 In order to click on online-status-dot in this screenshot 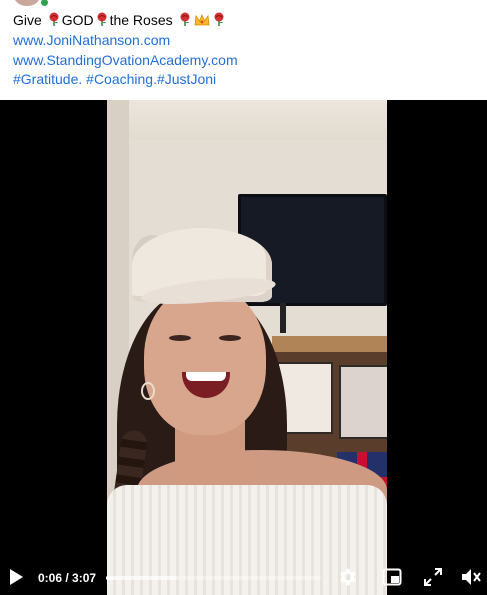, I will do `click(44, 3)`.